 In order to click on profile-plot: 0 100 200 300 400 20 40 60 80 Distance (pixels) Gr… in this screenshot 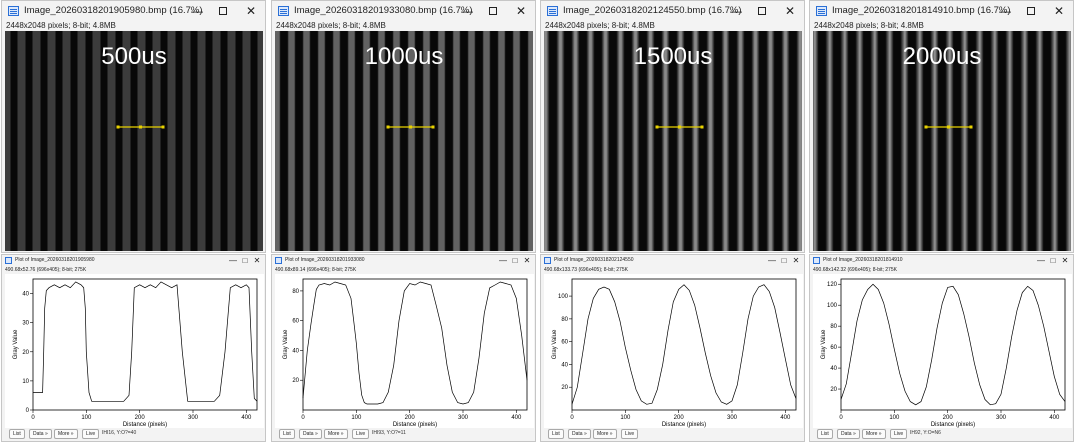, I will do `click(404, 351)`.